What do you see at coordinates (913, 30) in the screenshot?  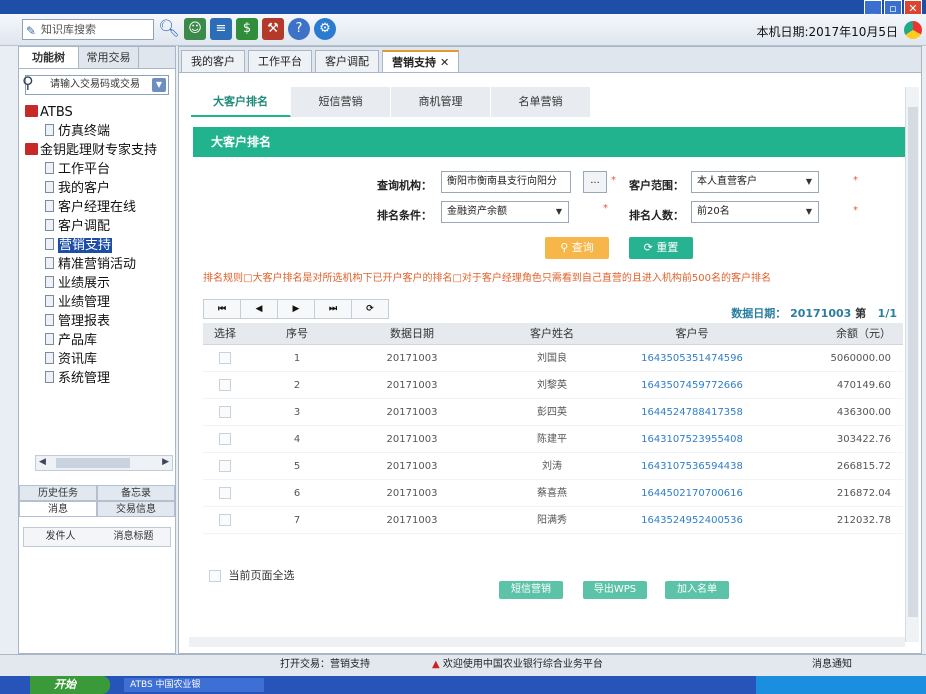 I see `browser-icon` at bounding box center [913, 30].